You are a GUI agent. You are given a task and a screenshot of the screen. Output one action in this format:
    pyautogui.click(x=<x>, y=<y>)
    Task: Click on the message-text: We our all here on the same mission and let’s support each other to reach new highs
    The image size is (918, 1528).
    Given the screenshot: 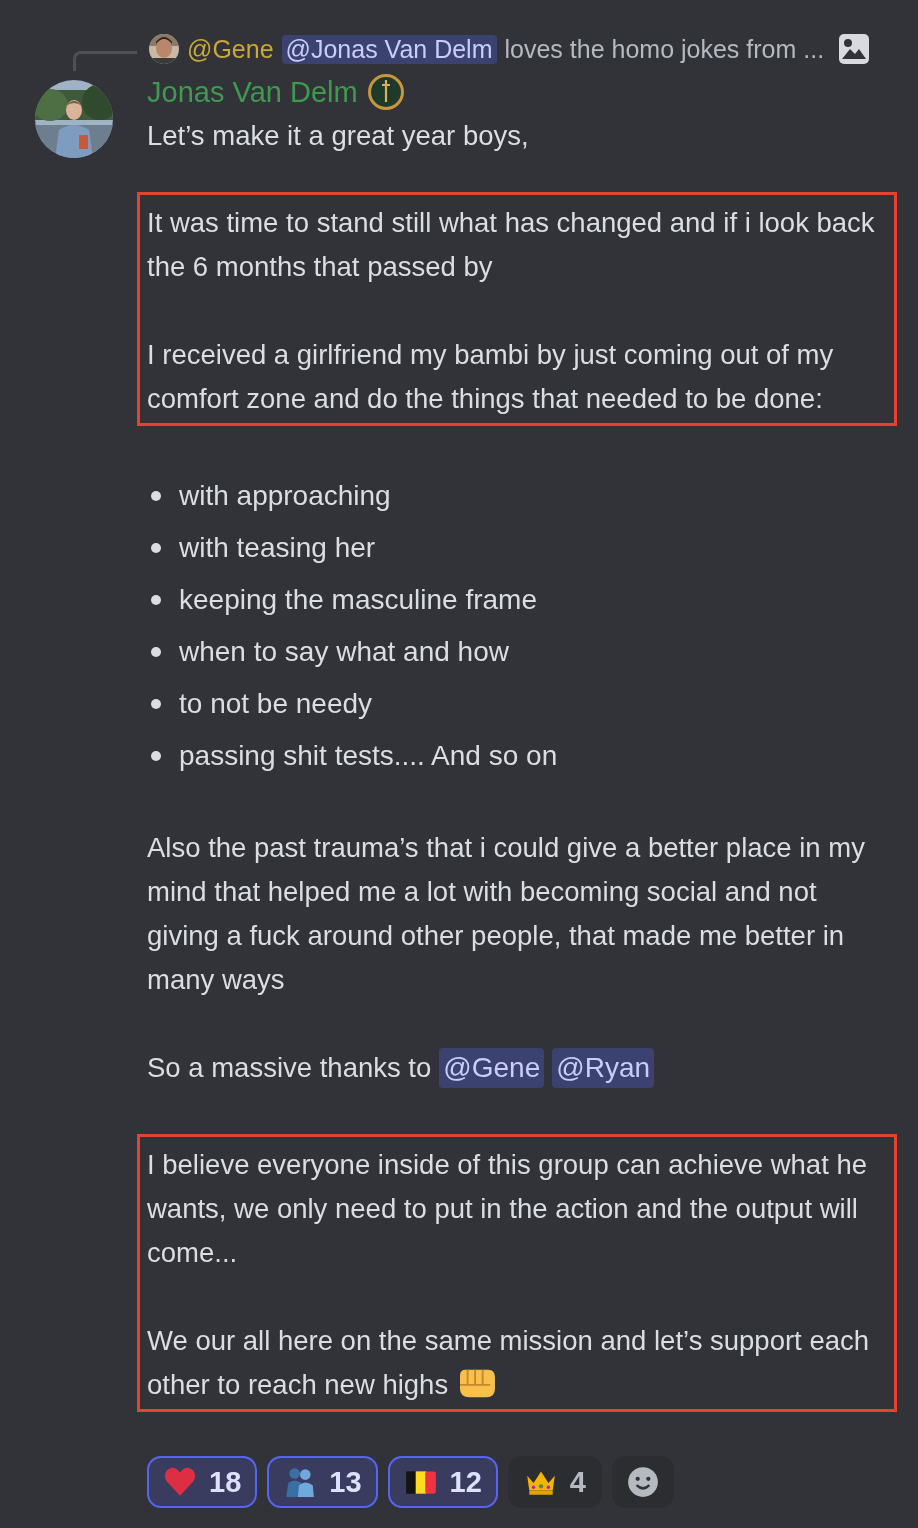 What is the action you would take?
    pyautogui.click(x=509, y=1363)
    